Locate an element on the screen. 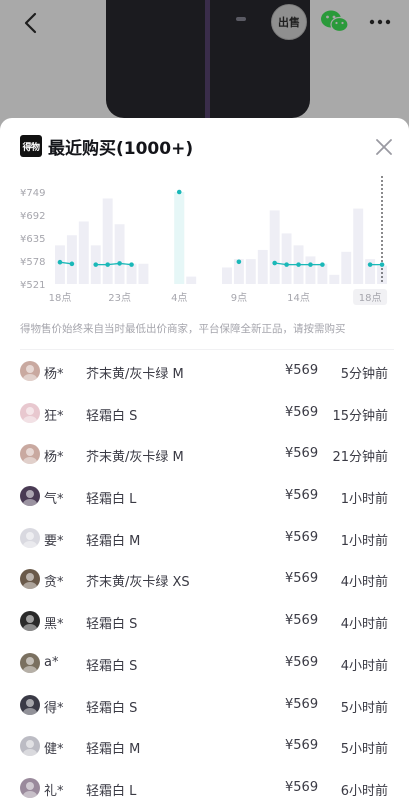 This screenshot has height=800, width=409. dewu-logo: 得物 is located at coordinates (31, 146).